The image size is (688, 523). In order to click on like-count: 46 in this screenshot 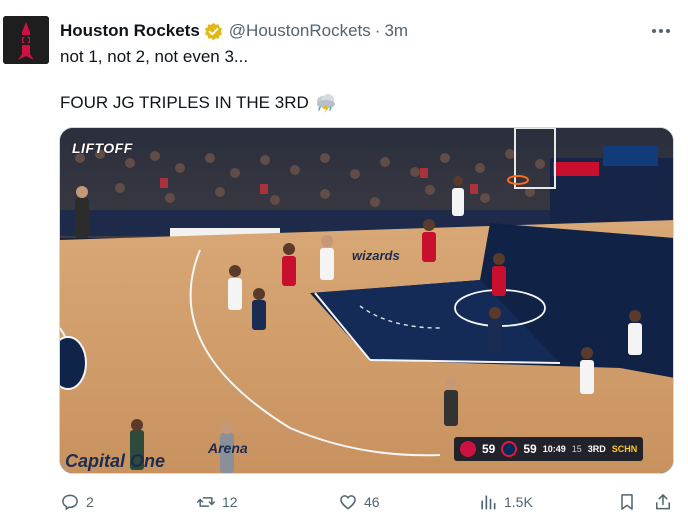, I will do `click(372, 502)`.